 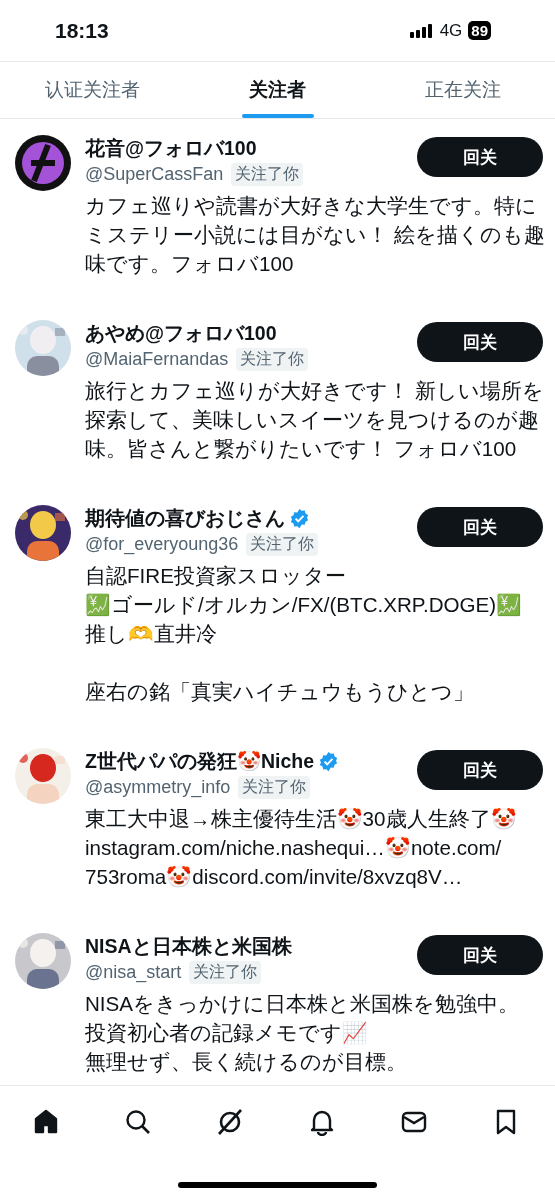 I want to click on bio-line: 無理せず、長く続けるのが目標。, so click(x=246, y=1062).